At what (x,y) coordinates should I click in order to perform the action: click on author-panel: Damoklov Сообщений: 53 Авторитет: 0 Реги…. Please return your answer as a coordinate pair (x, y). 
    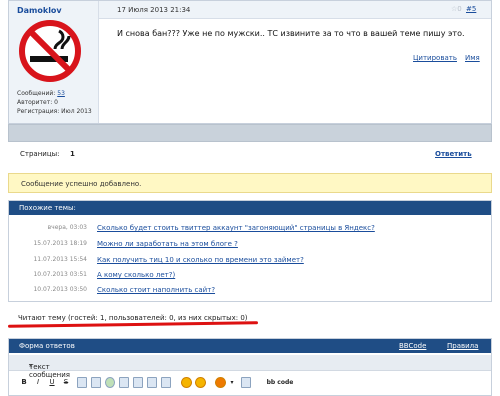
    Looking at the image, I should click on (54, 62).